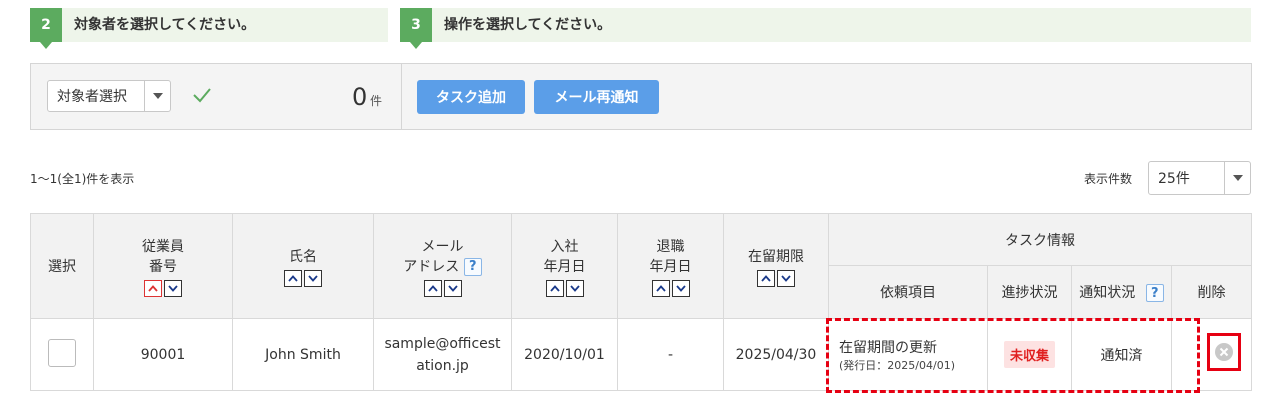  What do you see at coordinates (303, 256) in the screenshot?
I see `header-name-label: 氏名` at bounding box center [303, 256].